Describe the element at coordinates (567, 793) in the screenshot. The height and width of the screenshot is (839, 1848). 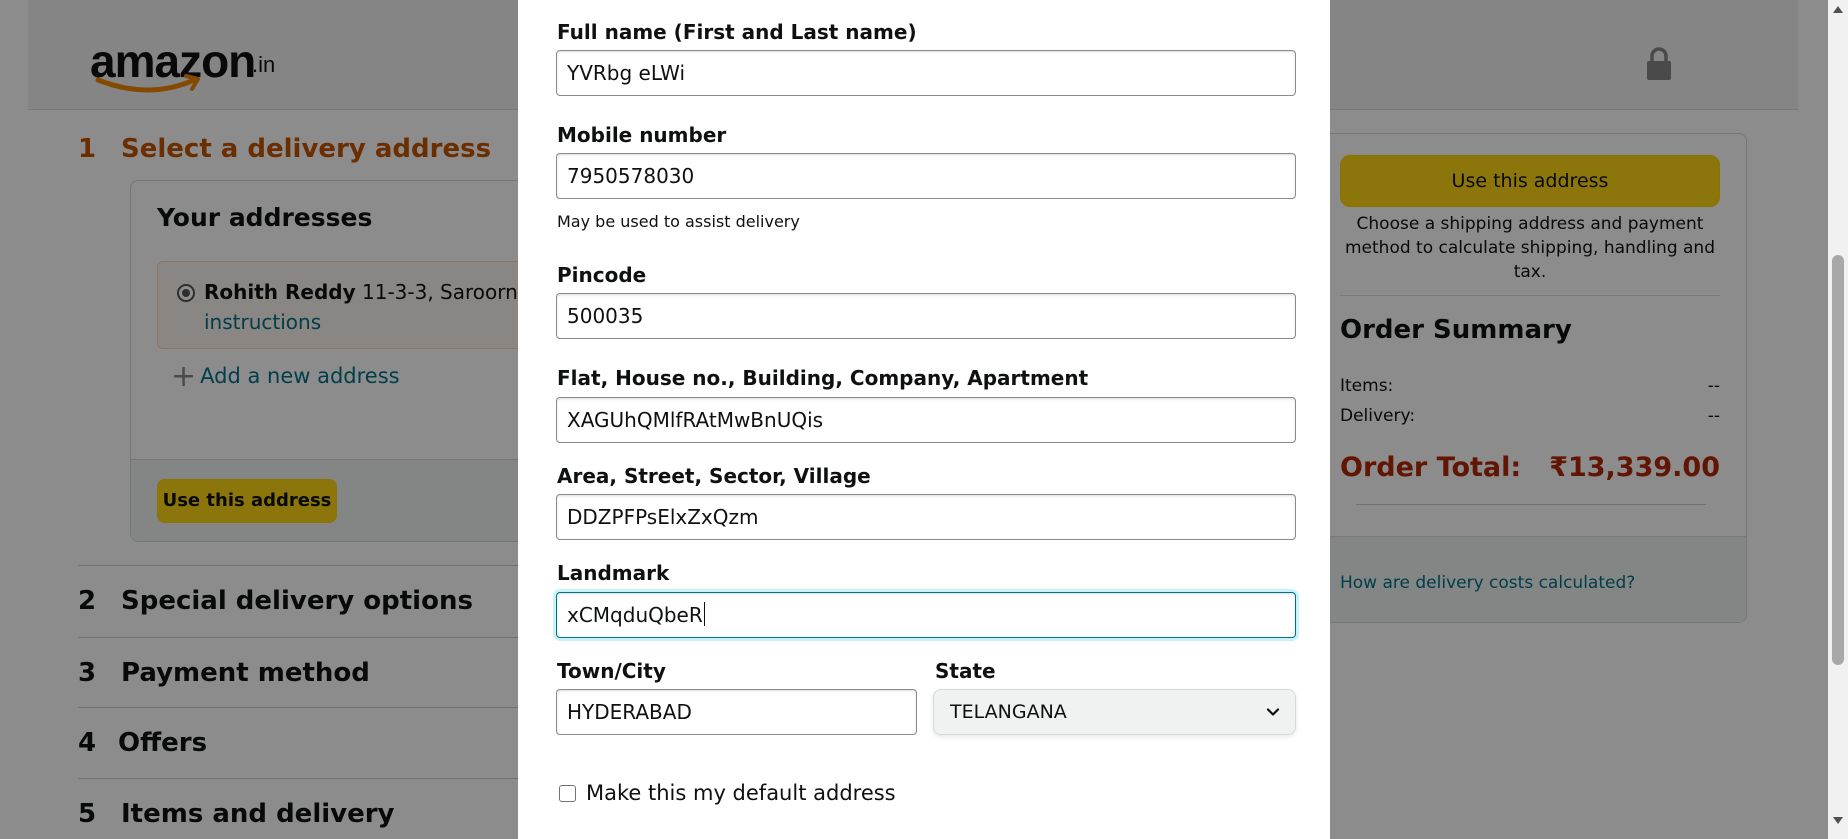
I see `default-address-checkbox` at that location.